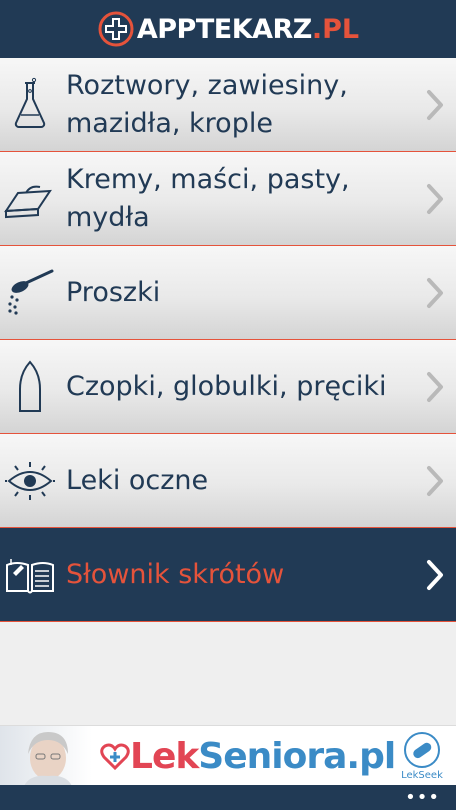 This screenshot has width=456, height=810. What do you see at coordinates (30, 481) in the screenshot?
I see `eye-icon` at bounding box center [30, 481].